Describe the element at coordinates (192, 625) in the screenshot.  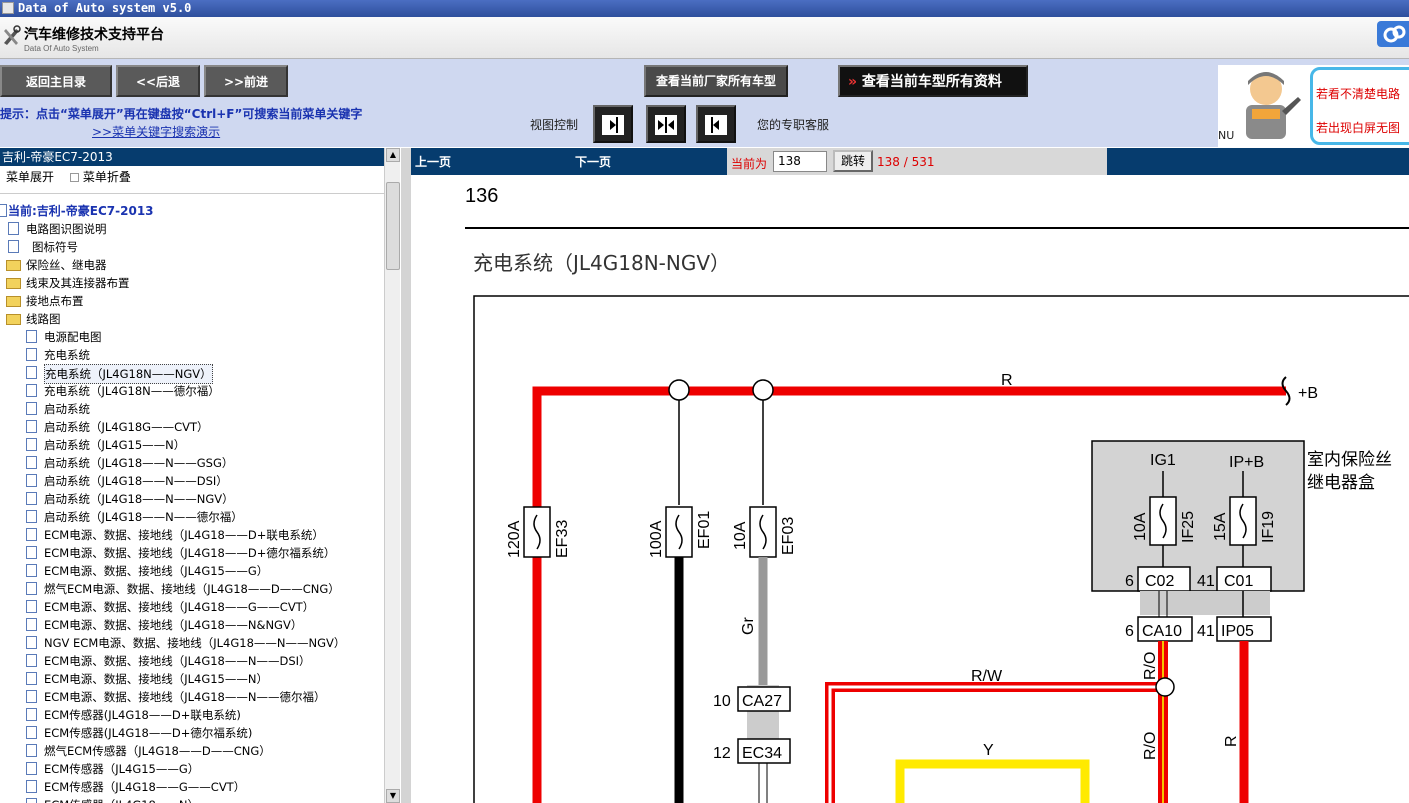
I see `tree-subitem: ECM电源、数据、接地线（JL4G18——N&NGV）` at that location.